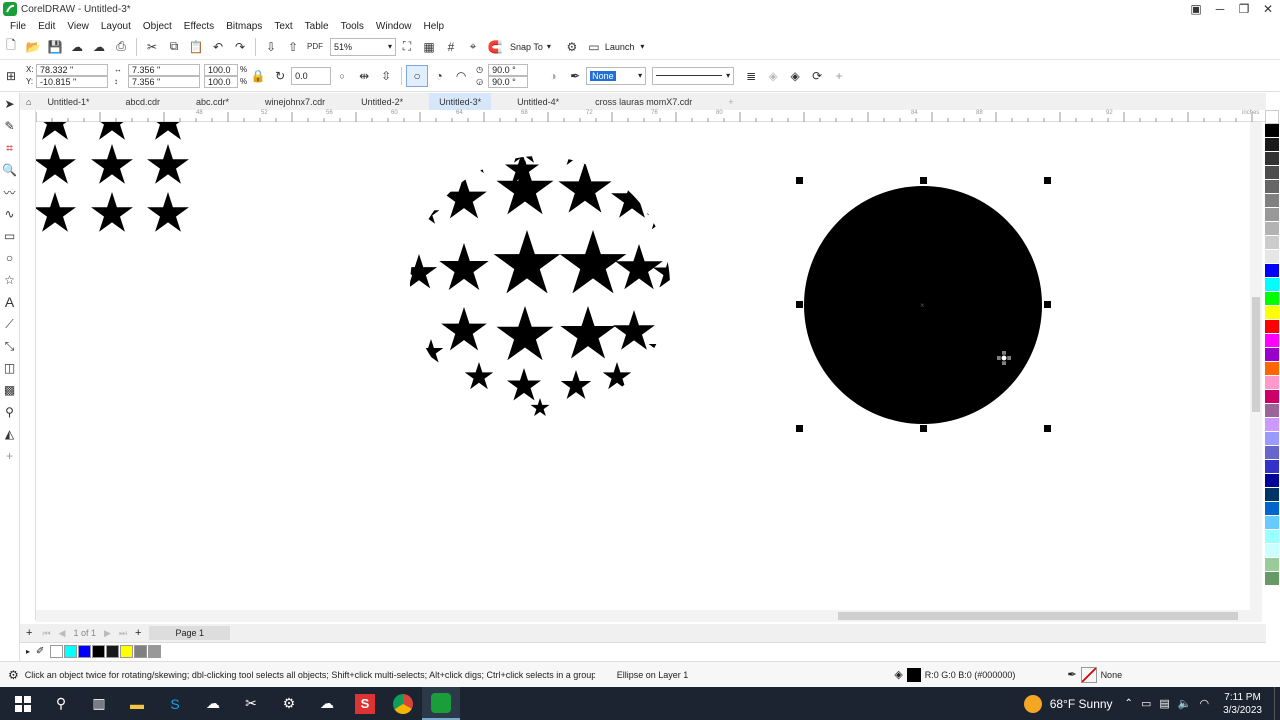  I want to click on object-origin-icon: ⊞, so click(11, 76).